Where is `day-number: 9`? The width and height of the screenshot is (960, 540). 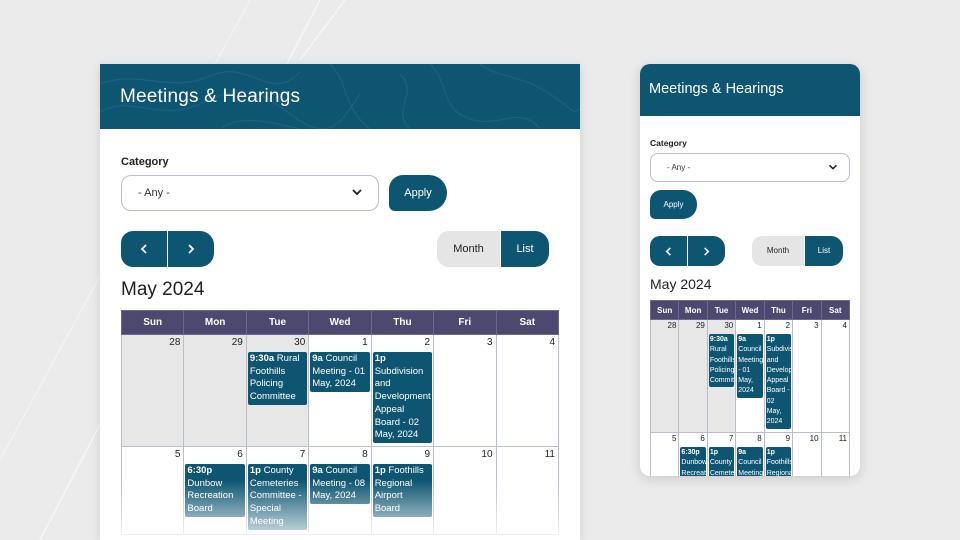 day-number: 9 is located at coordinates (427, 454).